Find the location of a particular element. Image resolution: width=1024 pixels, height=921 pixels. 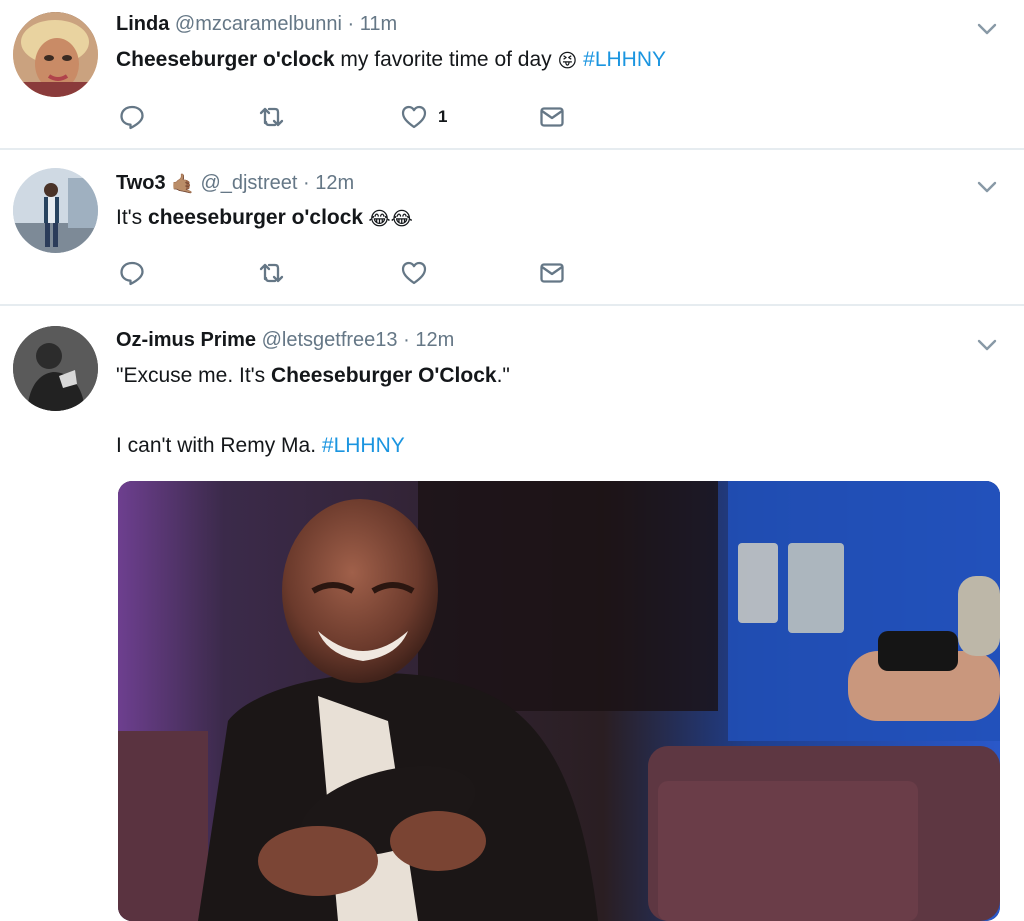

user-handle: @mzcaramelbunni is located at coordinates (258, 24).